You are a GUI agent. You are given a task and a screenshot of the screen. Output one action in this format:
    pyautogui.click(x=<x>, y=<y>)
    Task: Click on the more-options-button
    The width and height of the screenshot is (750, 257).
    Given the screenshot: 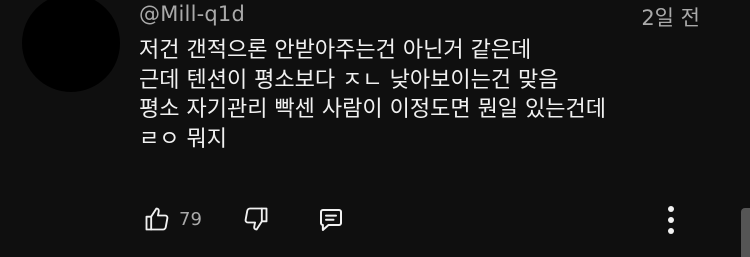 What is the action you would take?
    pyautogui.click(x=671, y=220)
    